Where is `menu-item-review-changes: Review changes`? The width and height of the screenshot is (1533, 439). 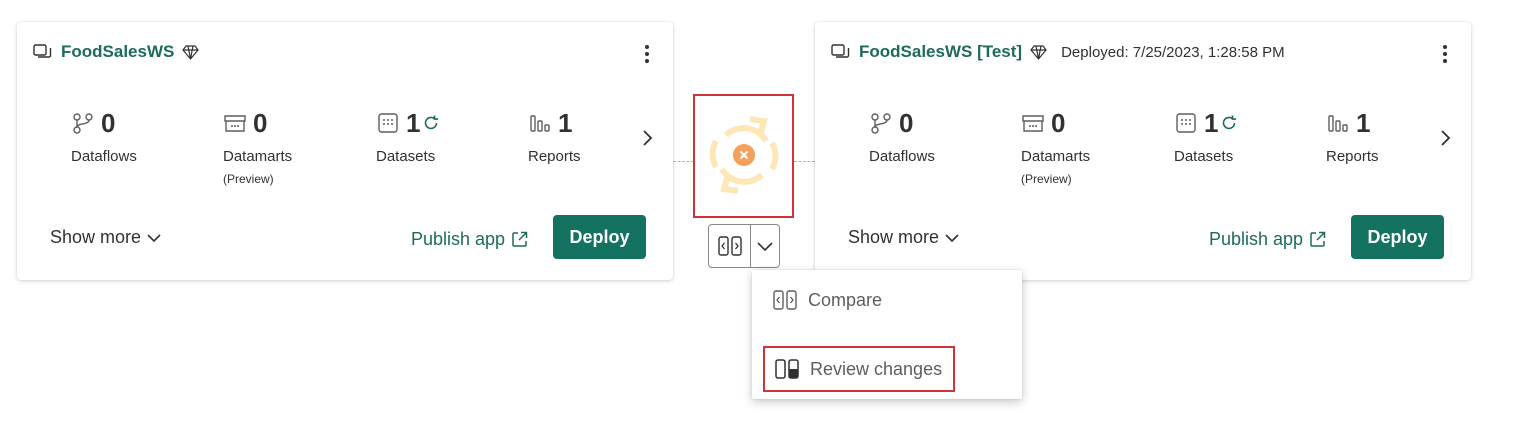 menu-item-review-changes: Review changes is located at coordinates (859, 369).